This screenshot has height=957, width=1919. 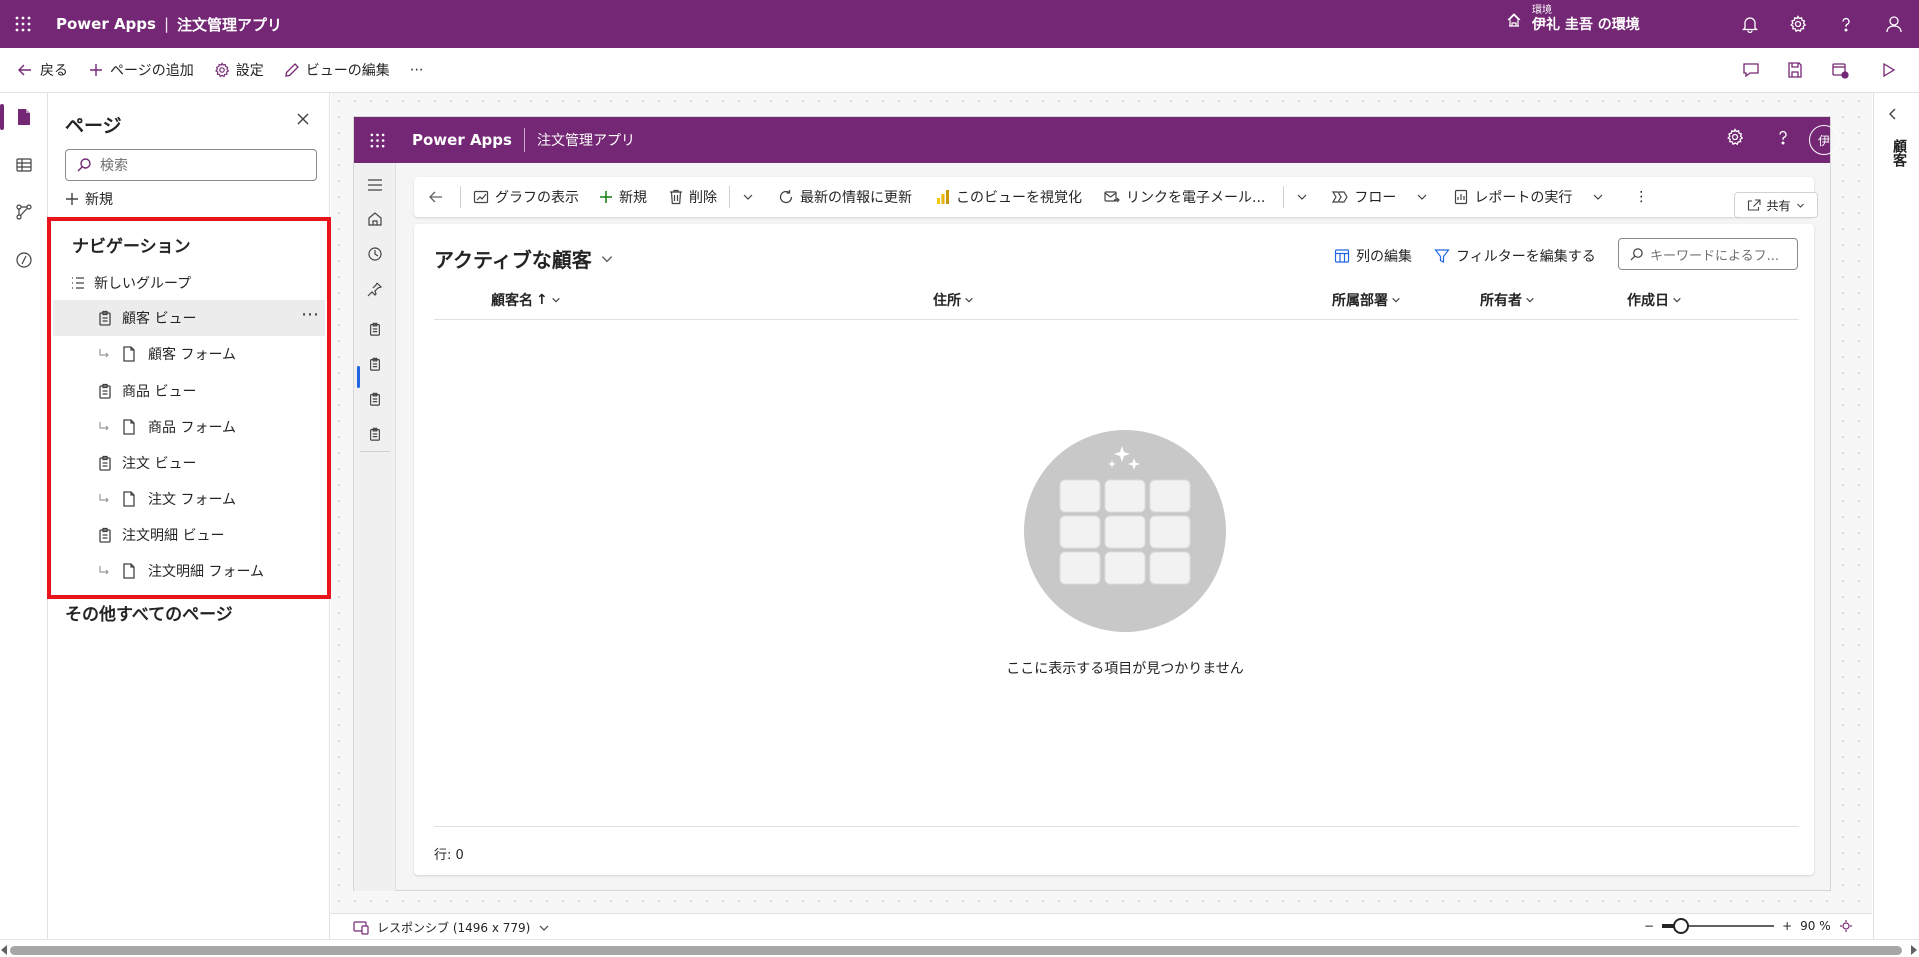 What do you see at coordinates (24, 117) in the screenshot?
I see `pages-icon` at bounding box center [24, 117].